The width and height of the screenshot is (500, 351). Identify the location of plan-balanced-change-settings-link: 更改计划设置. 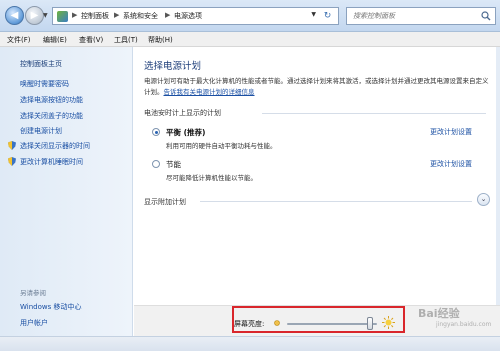
(451, 132).